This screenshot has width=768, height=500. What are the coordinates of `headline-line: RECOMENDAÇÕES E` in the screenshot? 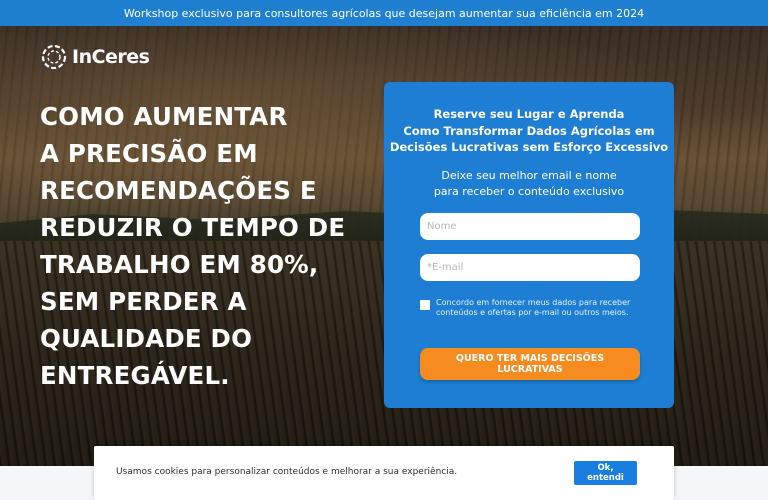 It's located at (178, 190).